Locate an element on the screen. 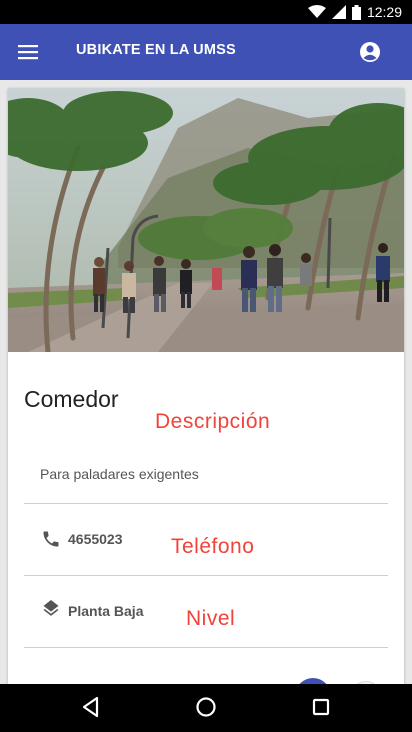 Image resolution: width=412 pixels, height=732 pixels. status-bar: 12:29 is located at coordinates (206, 12).